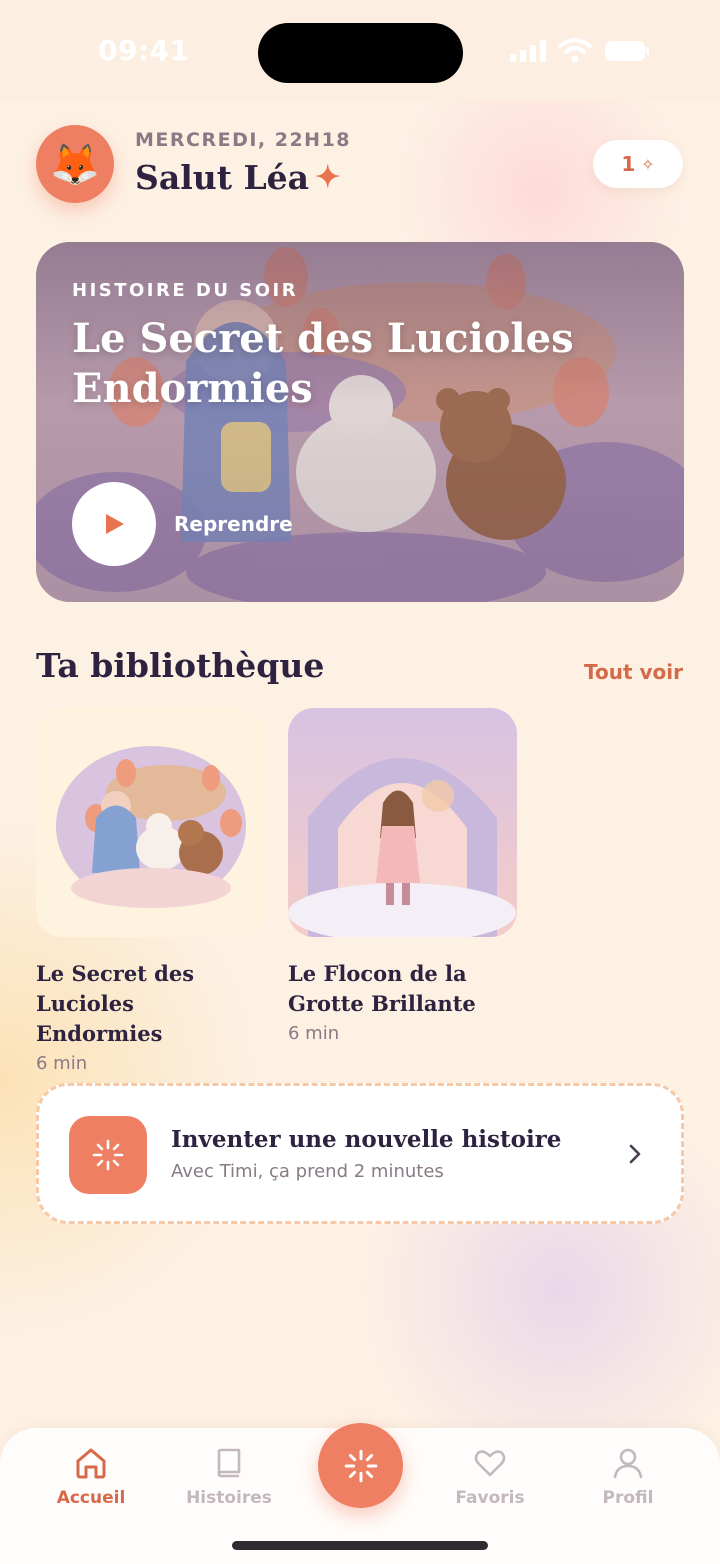 This screenshot has height=1564, width=720. I want to click on heart-icon, so click(490, 1463).